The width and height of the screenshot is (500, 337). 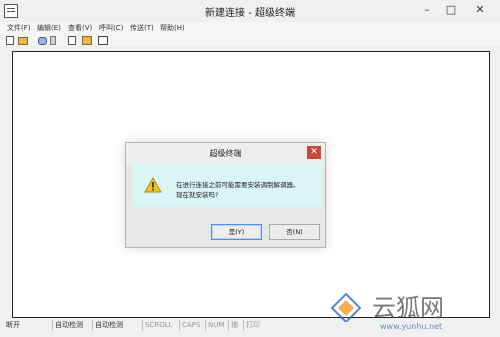 What do you see at coordinates (72, 40) in the screenshot?
I see `send-file-icon` at bounding box center [72, 40].